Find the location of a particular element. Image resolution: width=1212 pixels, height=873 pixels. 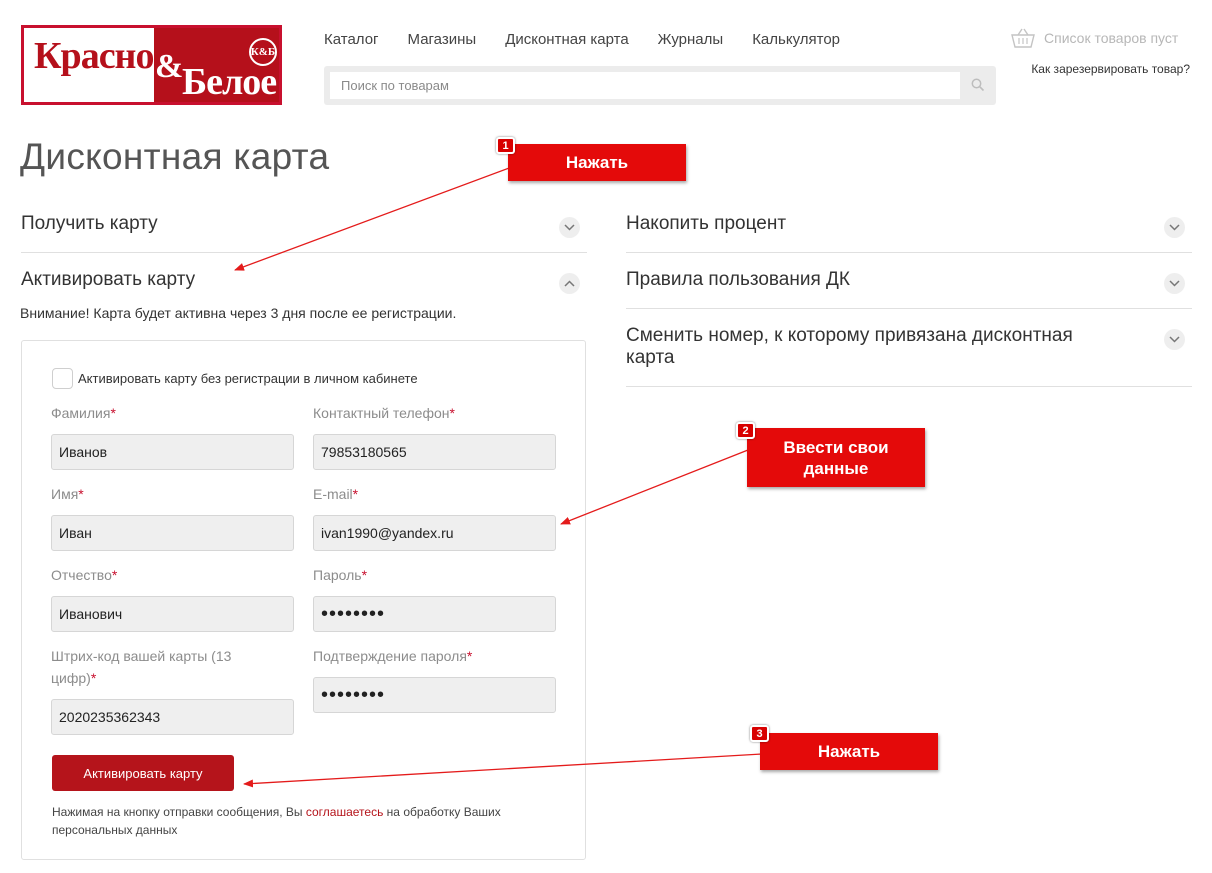

barcode-field is located at coordinates (172, 717).